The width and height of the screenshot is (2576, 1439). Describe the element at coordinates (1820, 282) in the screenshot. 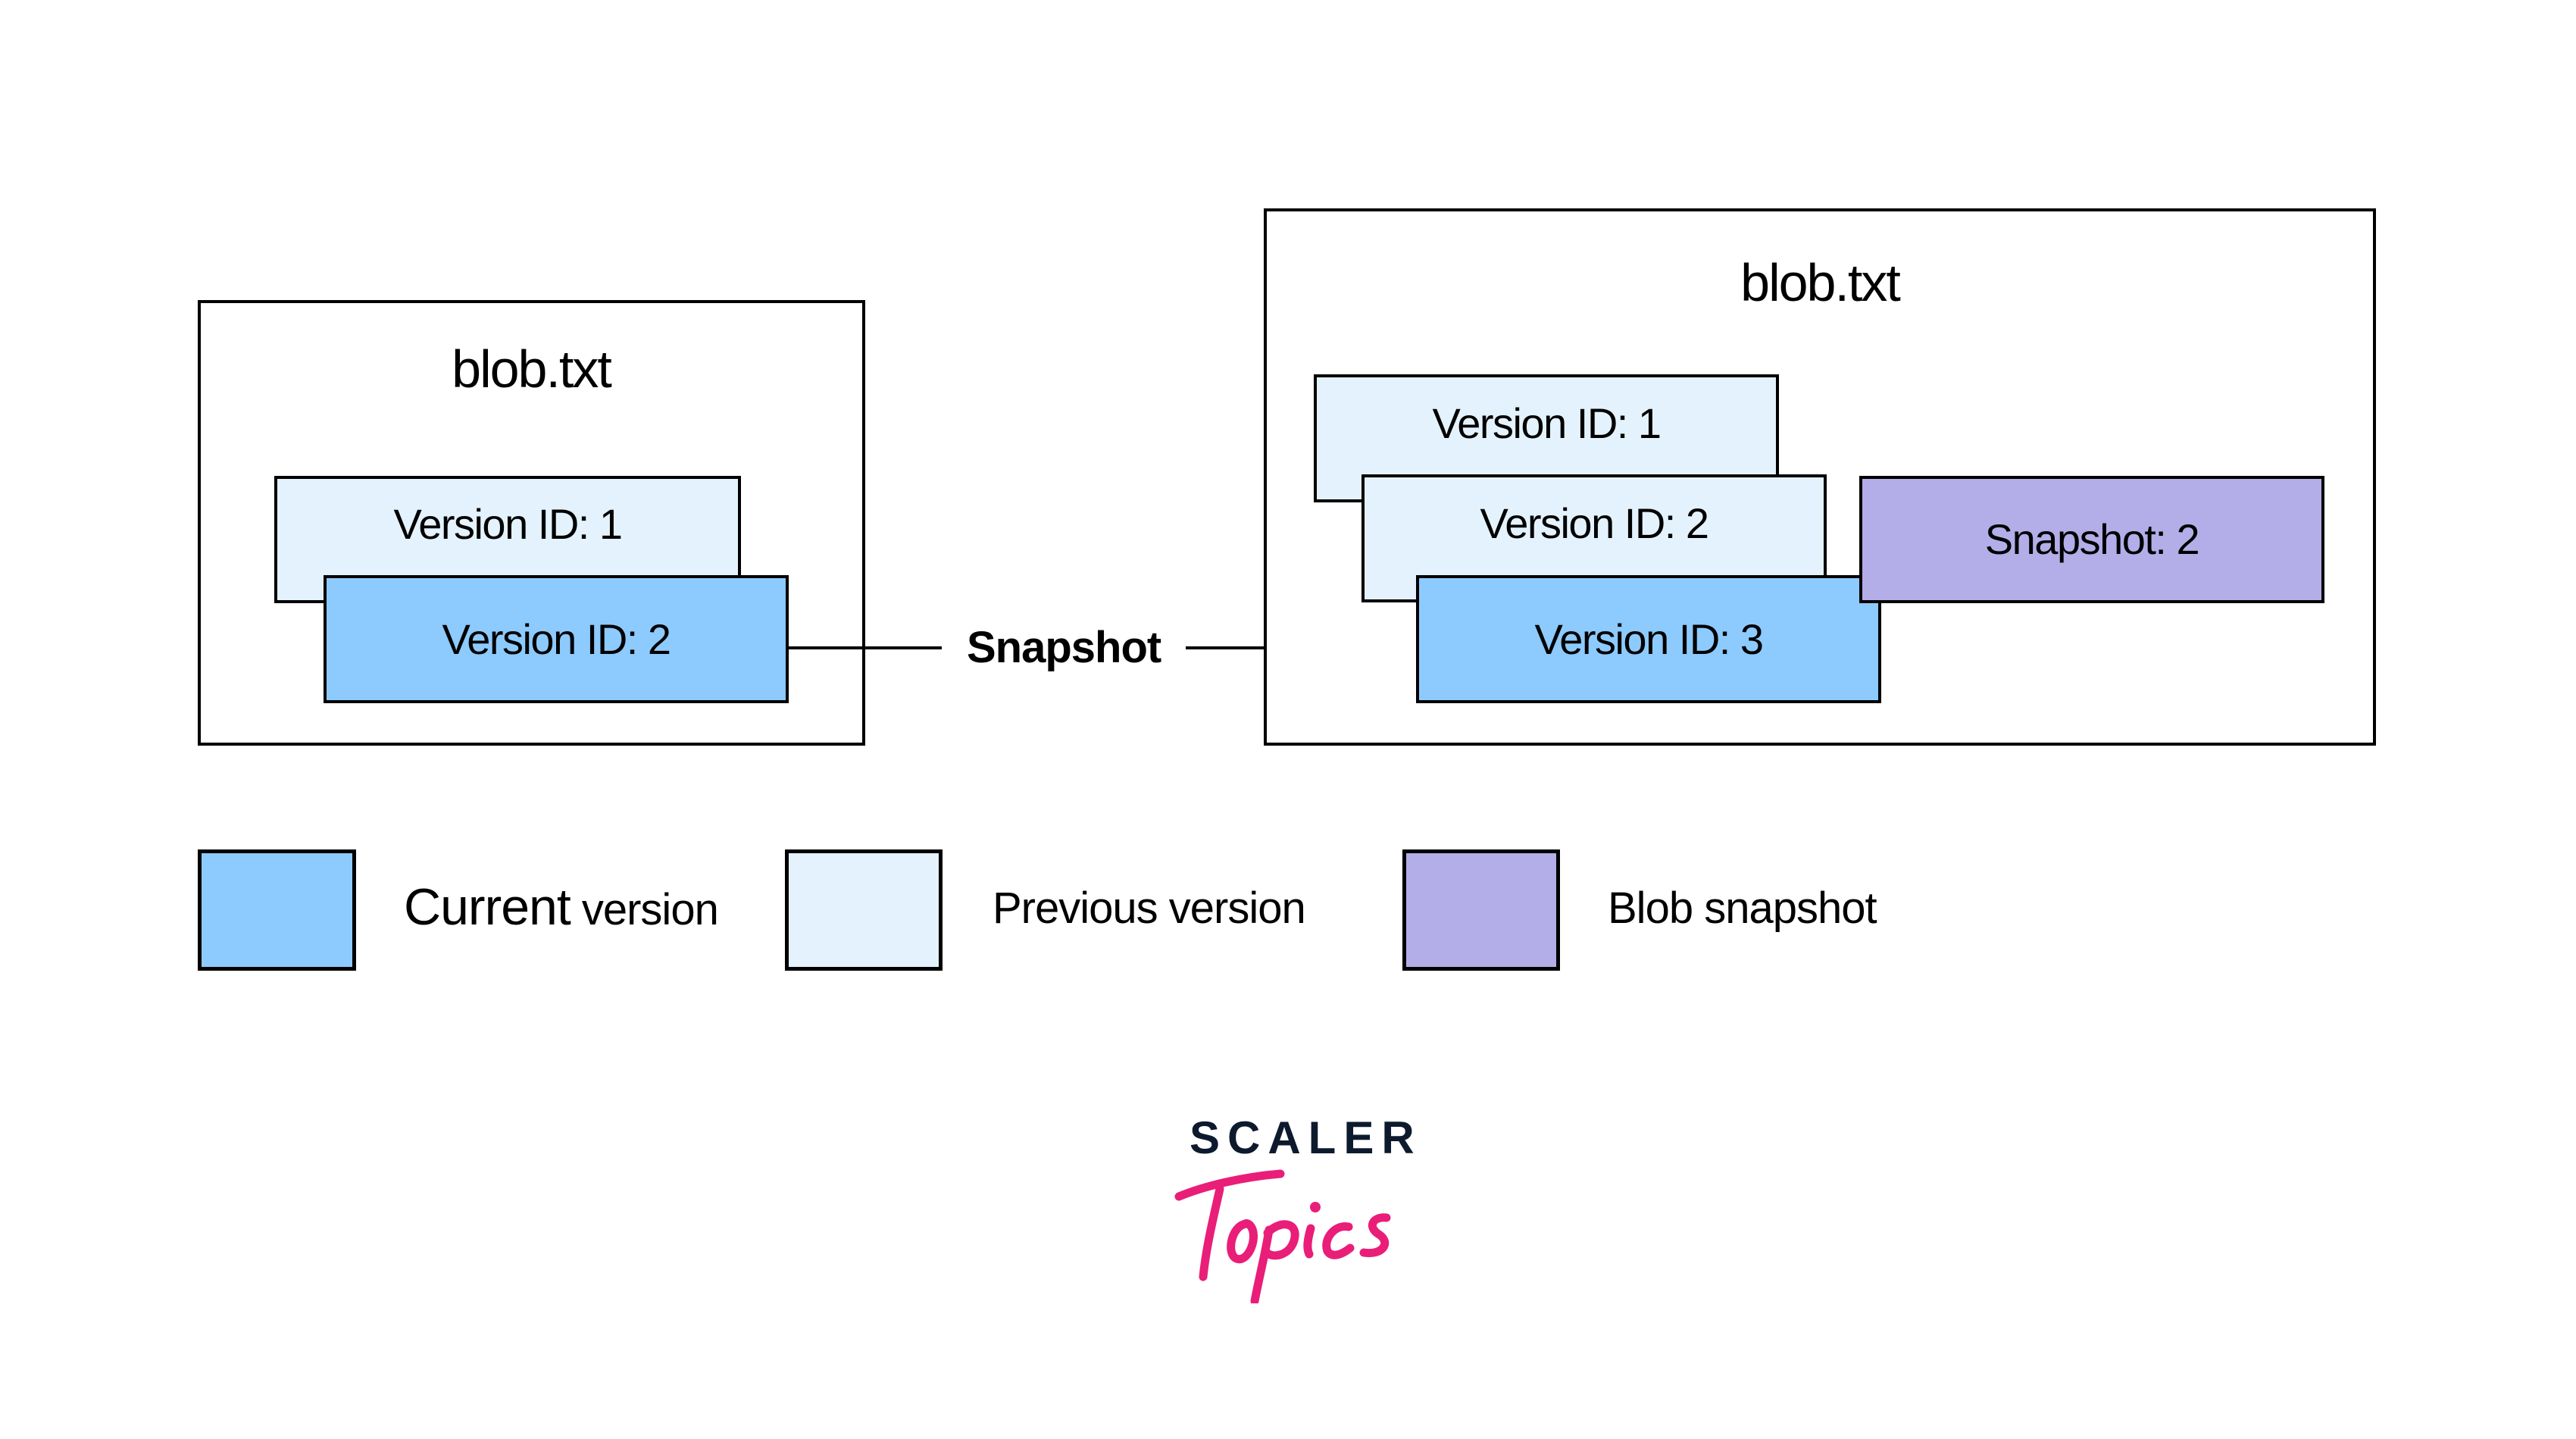

I see `after-blob-title: blob.txt` at that location.